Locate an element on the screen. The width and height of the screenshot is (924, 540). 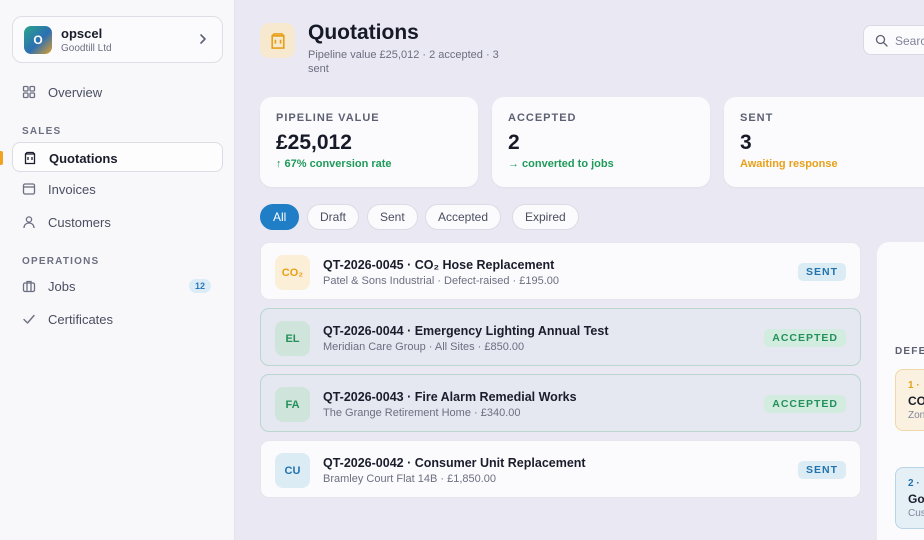
filter-chip-all: All is located at coordinates (280, 217).